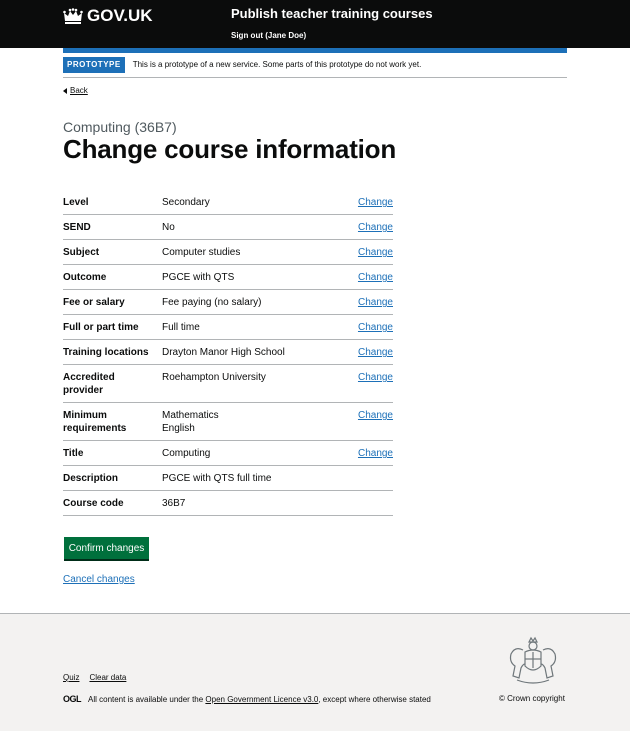  What do you see at coordinates (257, 277) in the screenshot?
I see `summary-value: PGCE with QTS` at bounding box center [257, 277].